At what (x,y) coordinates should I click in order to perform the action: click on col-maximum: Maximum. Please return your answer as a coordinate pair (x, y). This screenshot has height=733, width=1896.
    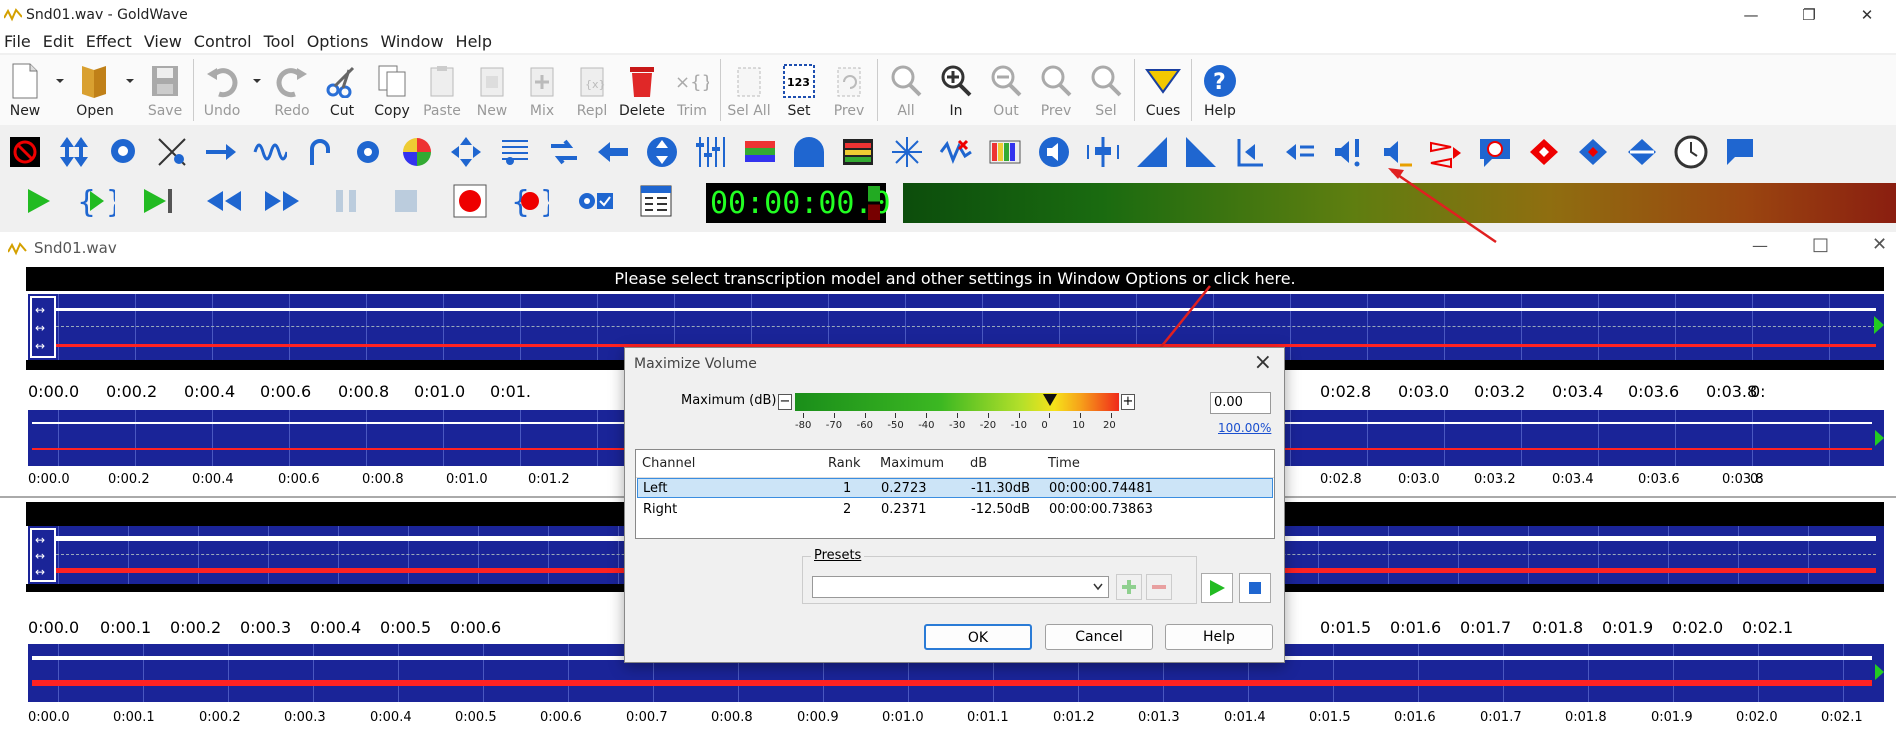
    Looking at the image, I should click on (912, 463).